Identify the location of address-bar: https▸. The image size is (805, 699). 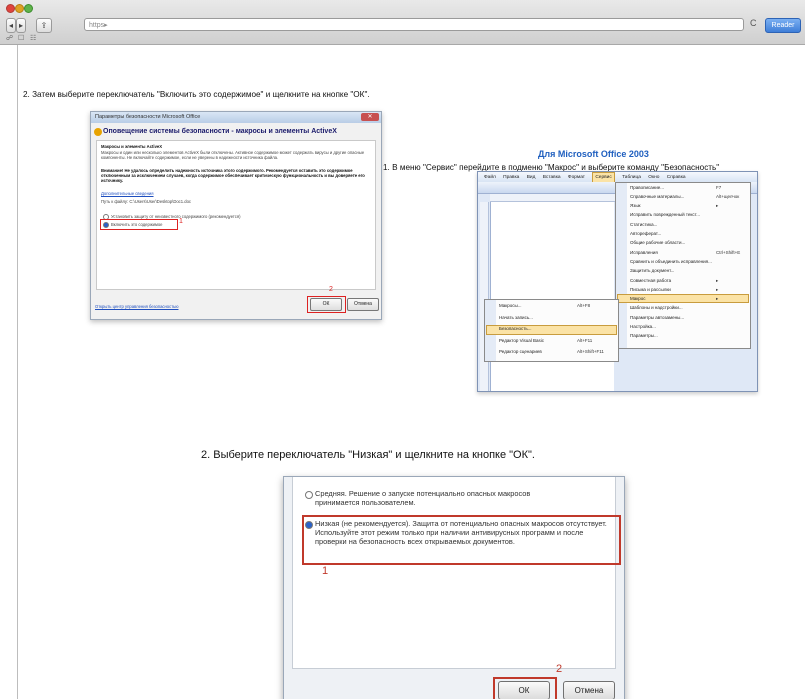
(414, 24).